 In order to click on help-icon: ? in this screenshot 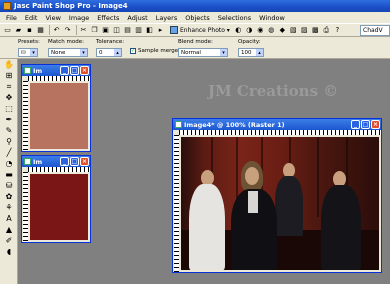, I will do `click(337, 30)`.